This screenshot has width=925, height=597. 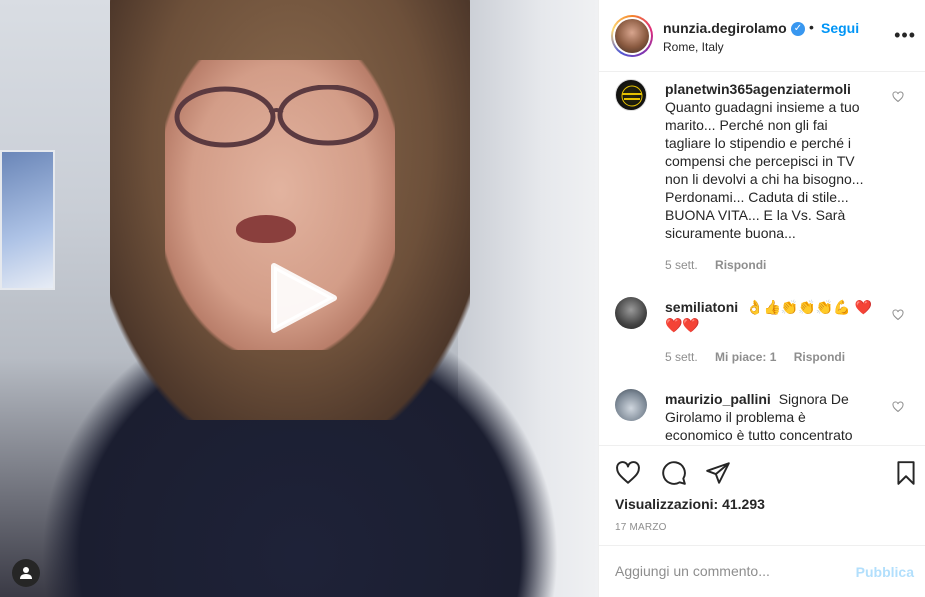 I want to click on bookmark-icon, so click(x=906, y=473).